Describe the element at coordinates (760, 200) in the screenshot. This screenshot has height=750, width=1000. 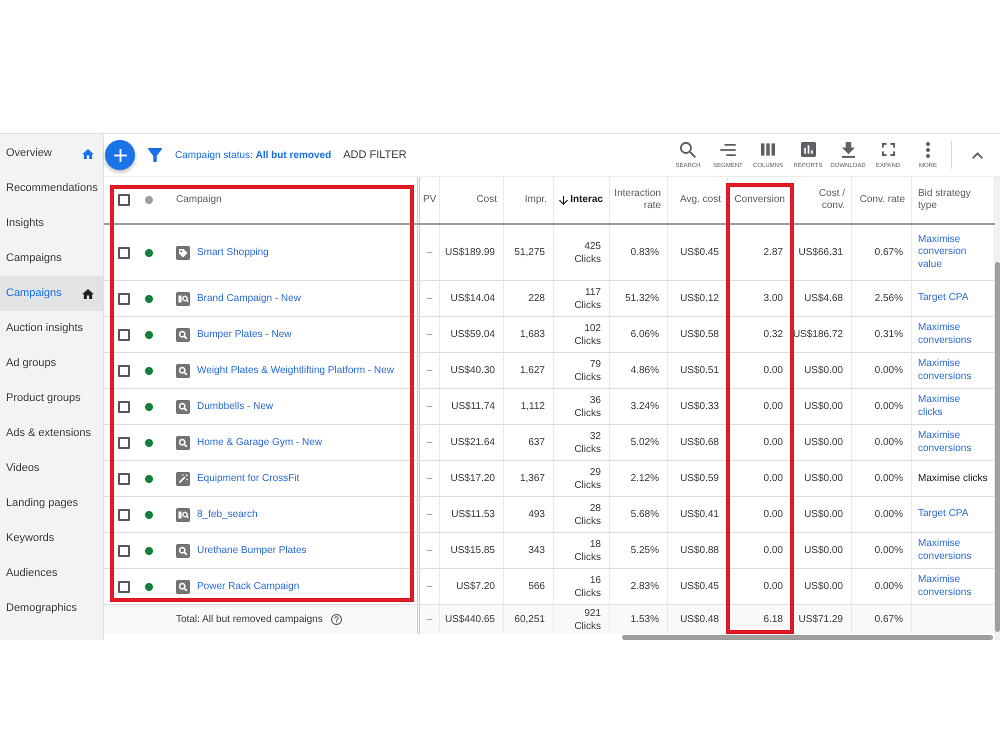
I see `column-header: Conversion` at that location.